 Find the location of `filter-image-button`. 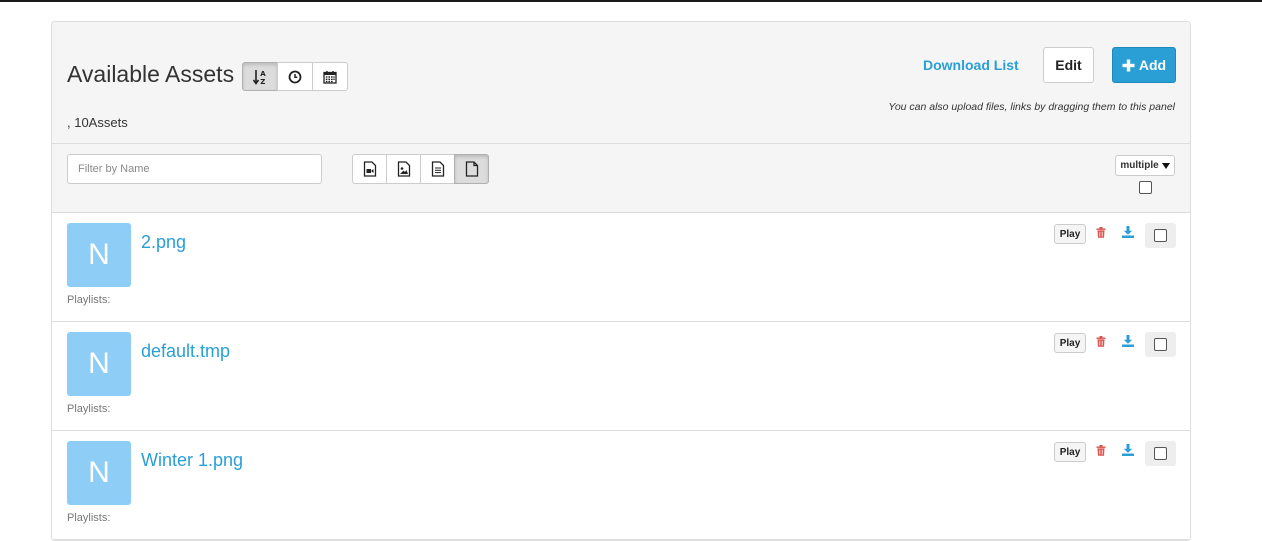

filter-image-button is located at coordinates (403, 169).